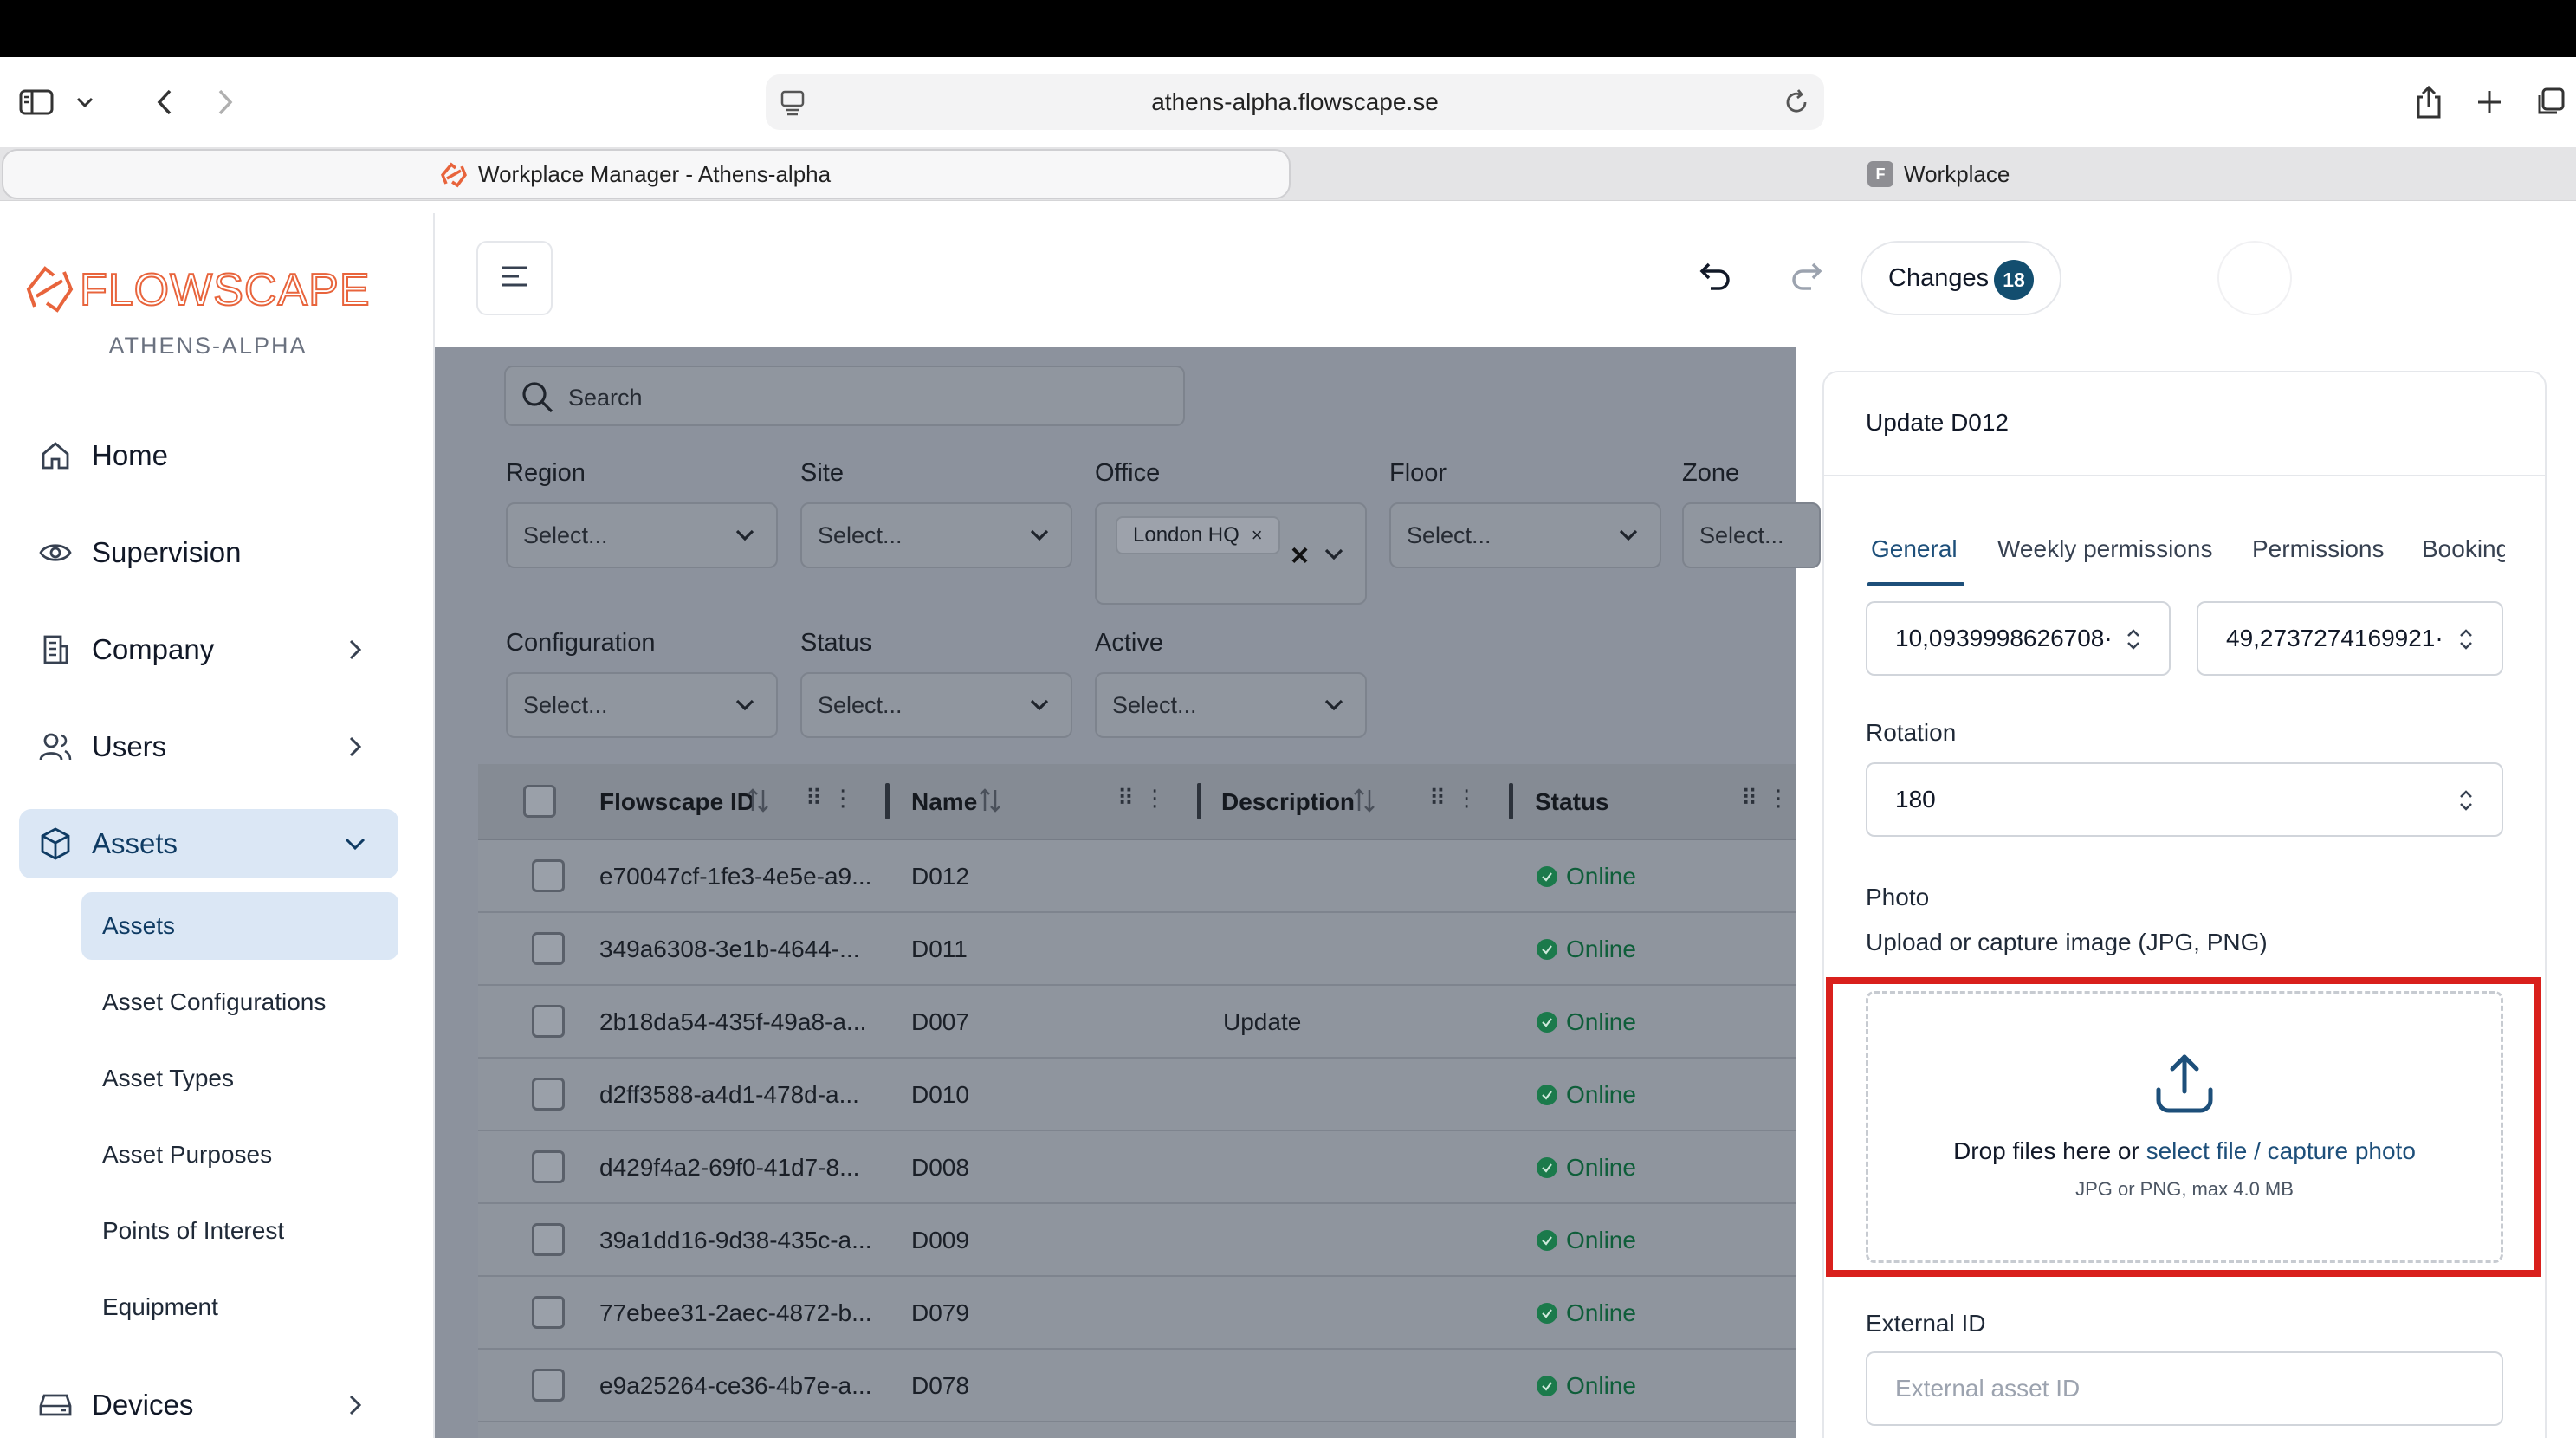  Describe the element at coordinates (167, 552) in the screenshot. I see `sidebar-item-label: Supervision` at that location.